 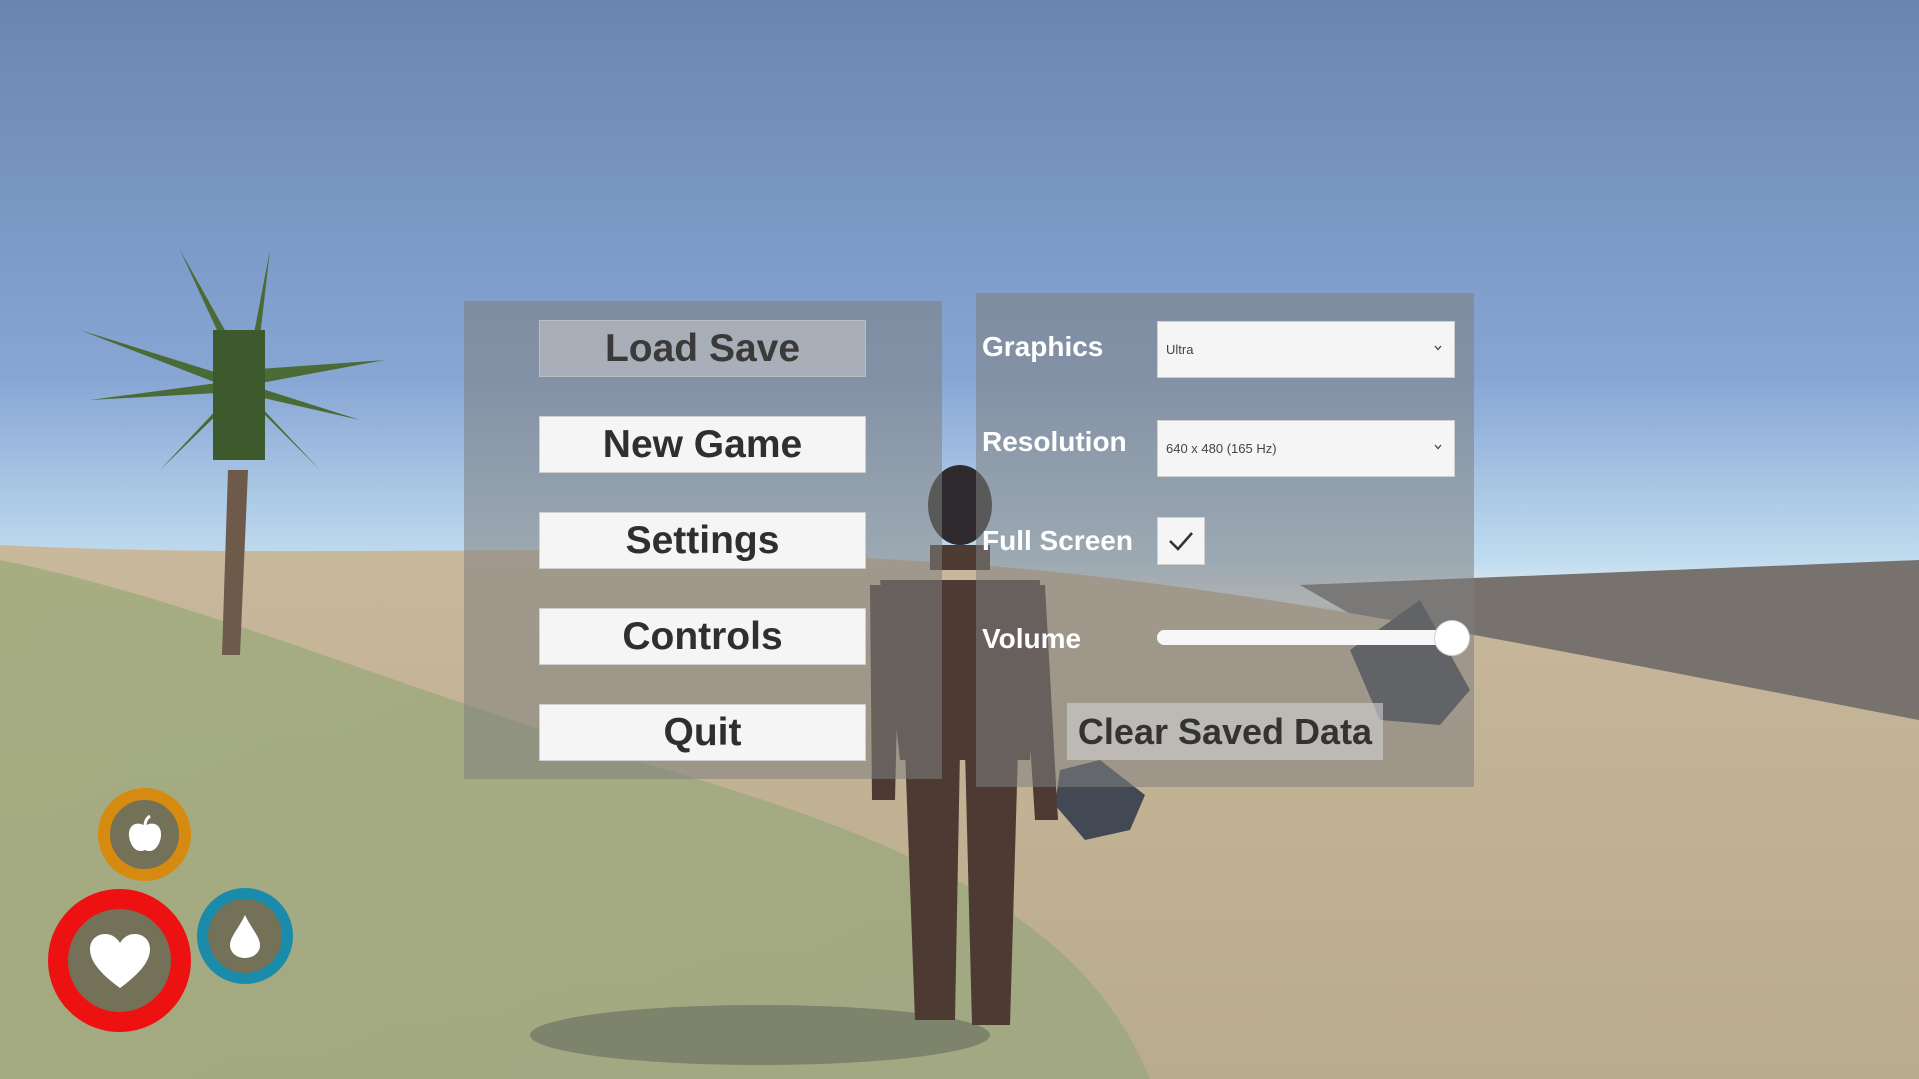 I want to click on water-drop-icon, so click(x=245, y=936).